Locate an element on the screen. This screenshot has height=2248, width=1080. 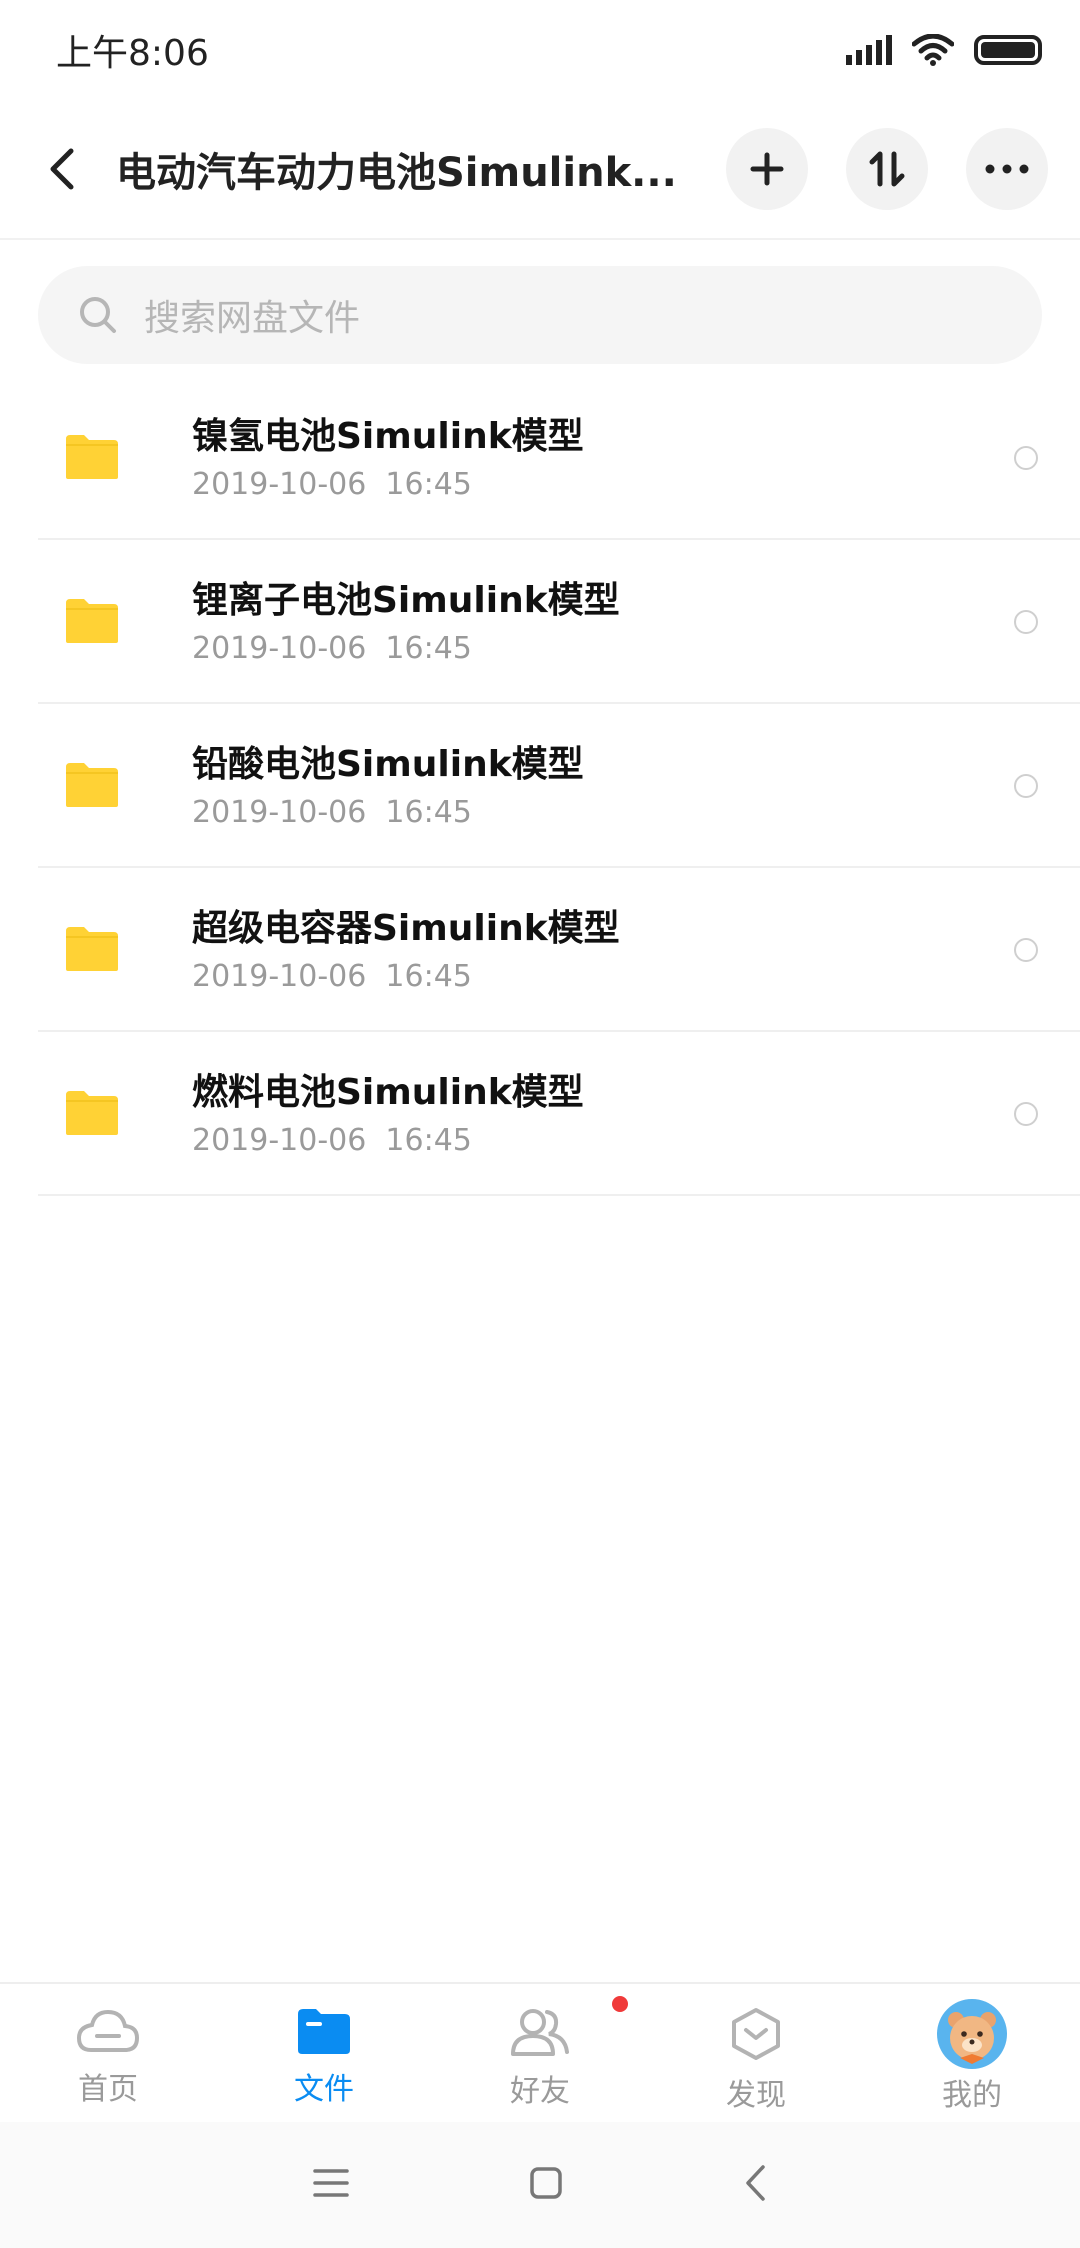
discover-icon is located at coordinates (756, 2034).